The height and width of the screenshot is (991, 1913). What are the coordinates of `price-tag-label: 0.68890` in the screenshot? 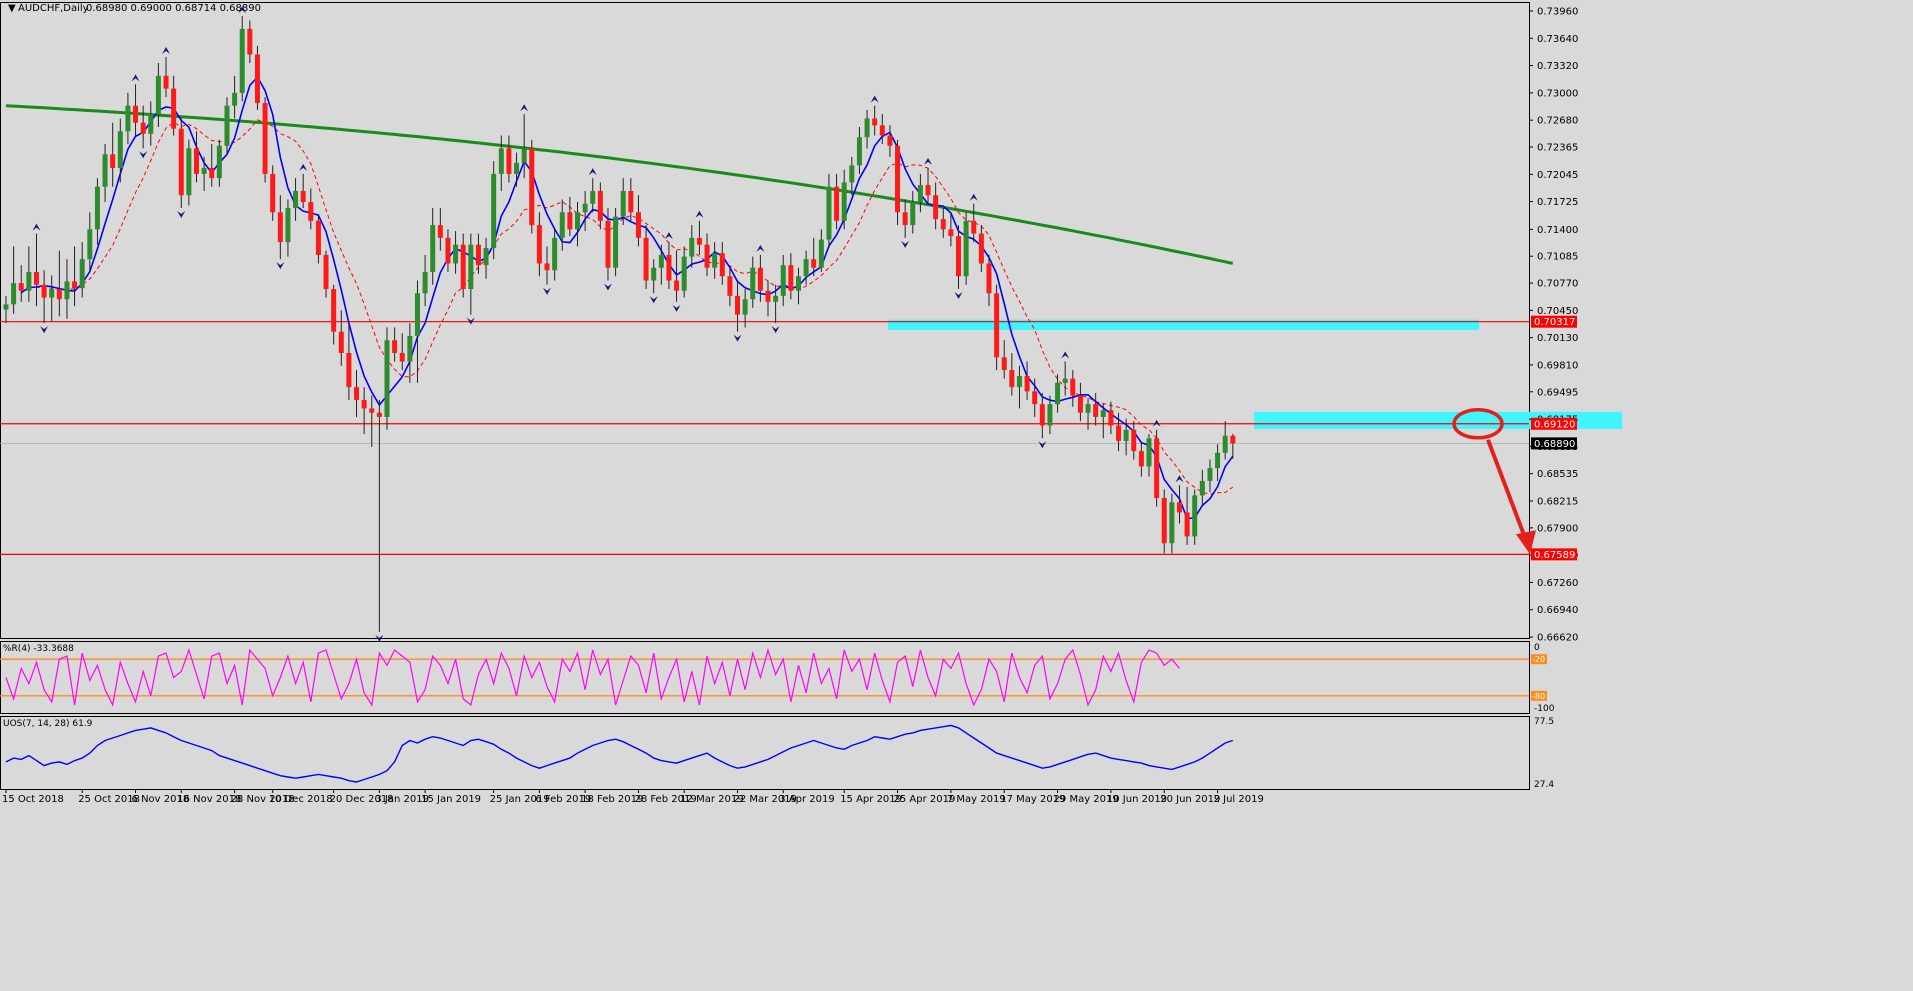 It's located at (1554, 444).